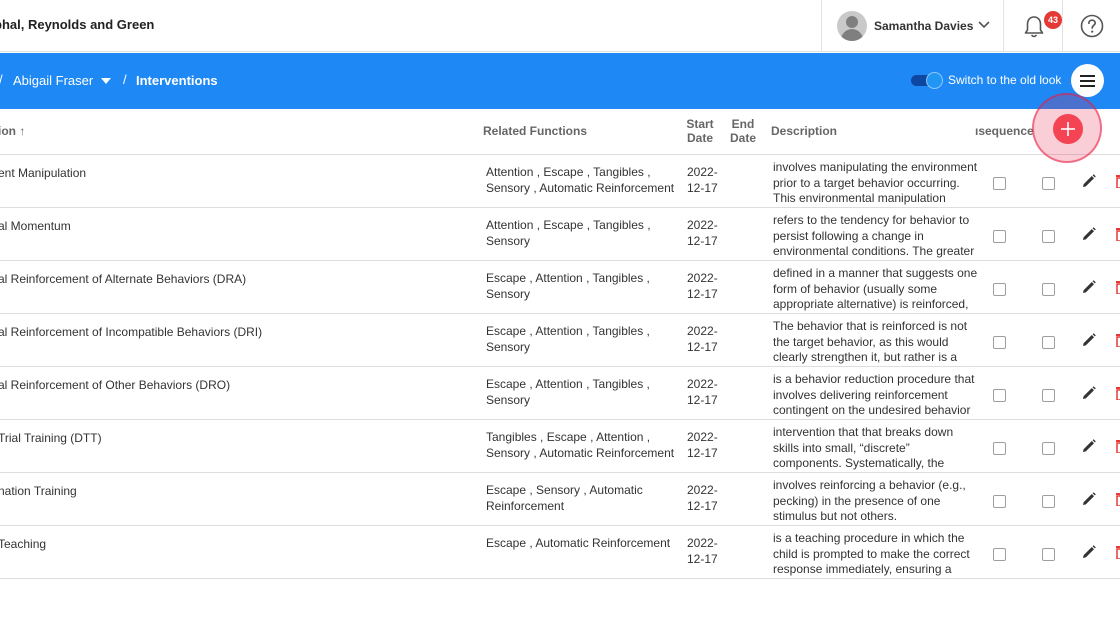 The width and height of the screenshot is (1120, 625). Describe the element at coordinates (1053, 20) in the screenshot. I see `notification-badge: 43` at that location.